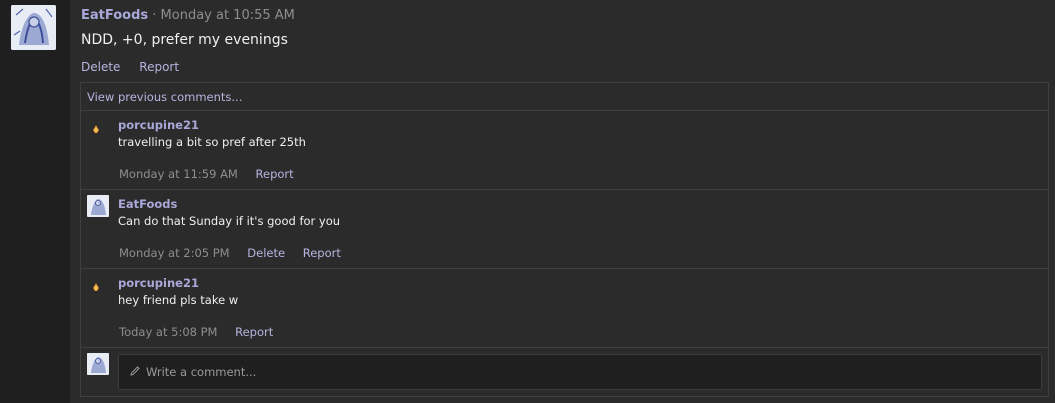  Describe the element at coordinates (137, 67) in the screenshot. I see `post-actions: Delete Report` at that location.